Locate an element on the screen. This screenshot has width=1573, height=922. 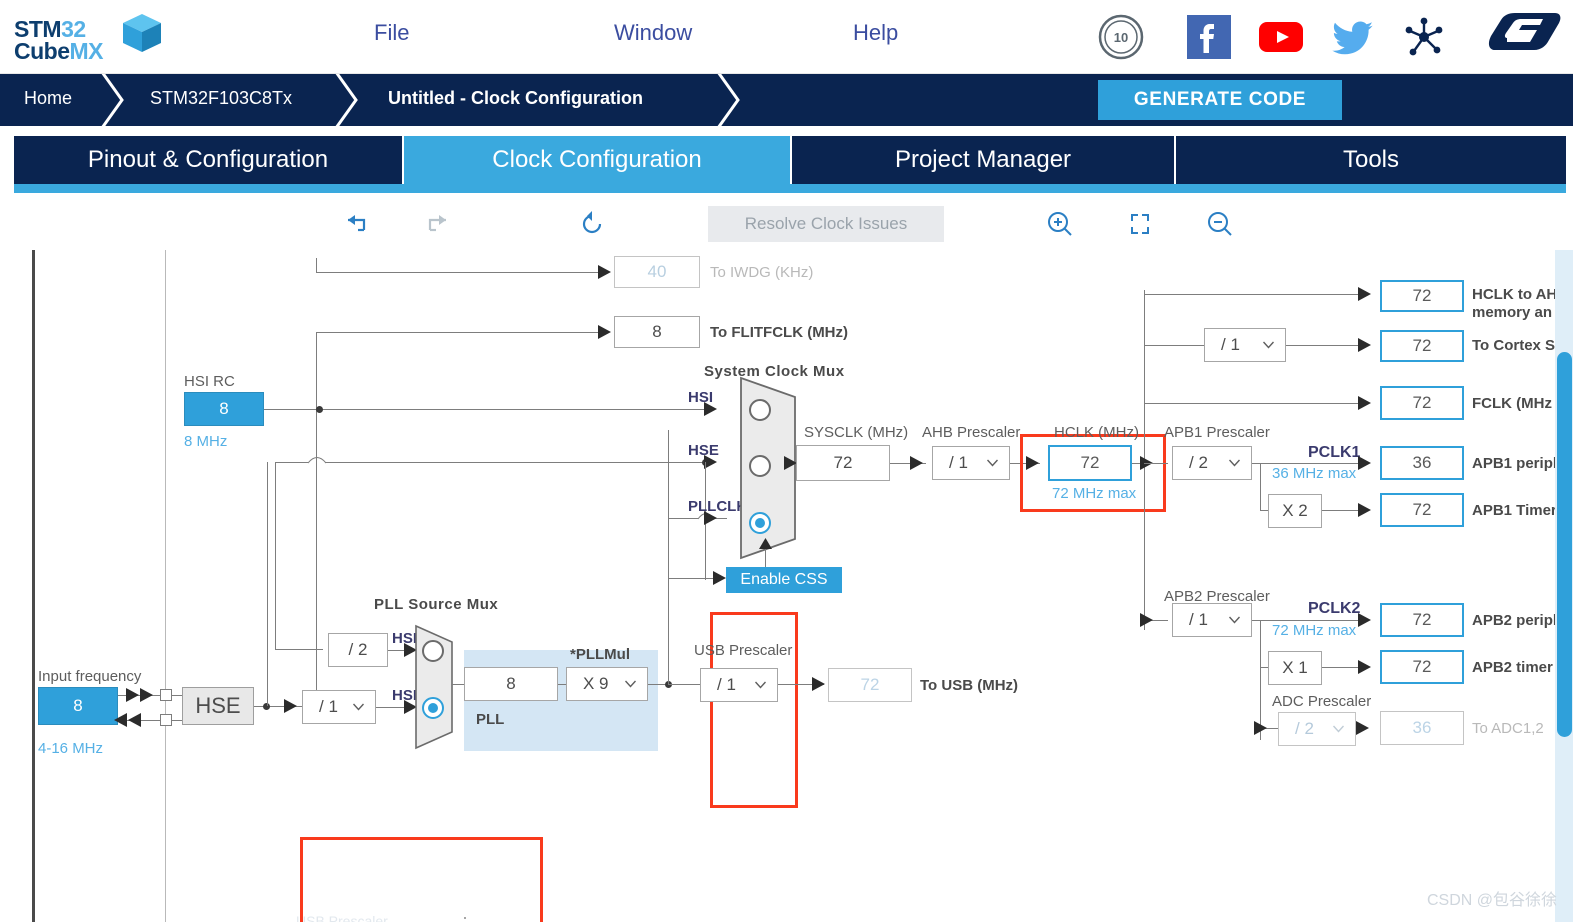
menu-window: Window is located at coordinates (653, 33).